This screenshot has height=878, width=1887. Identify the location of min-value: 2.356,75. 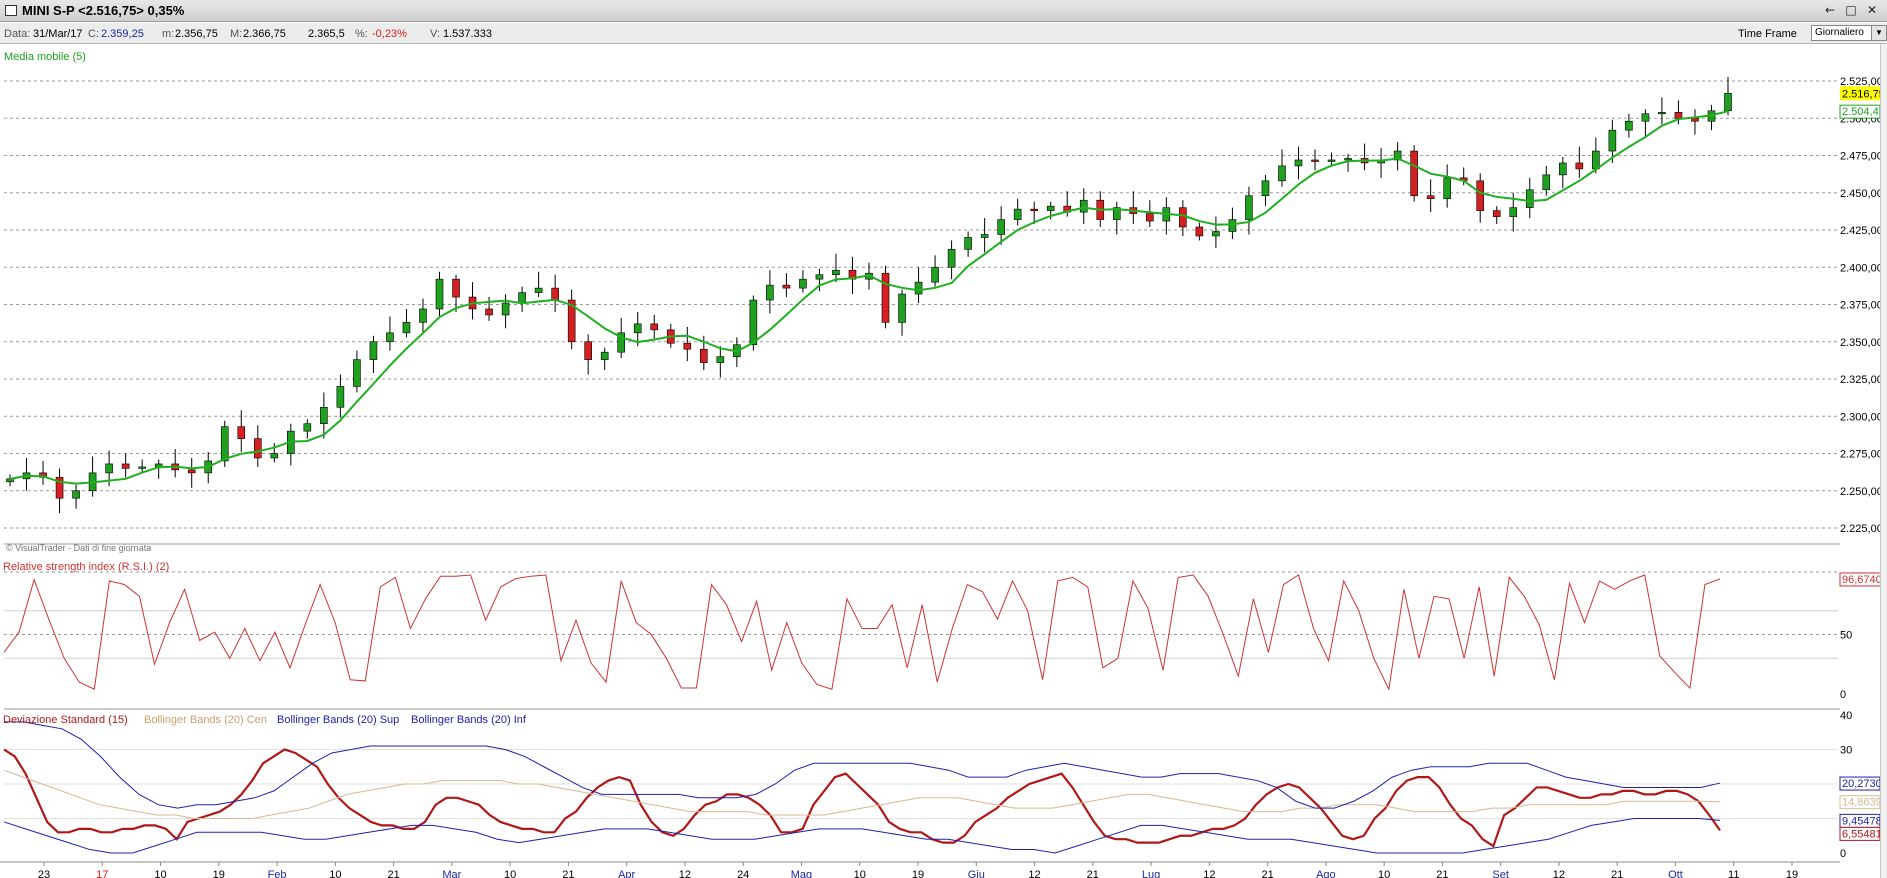
(196, 34).